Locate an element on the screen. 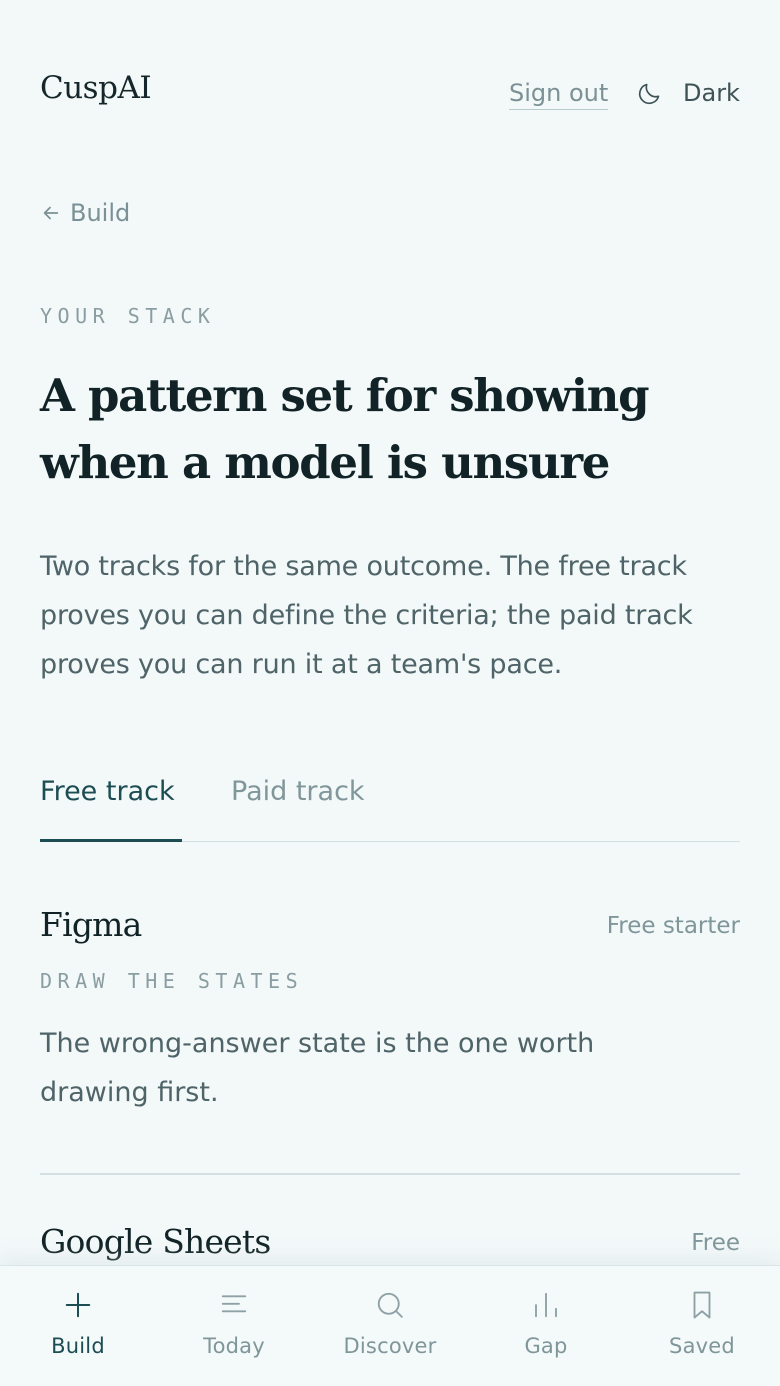  tab-paid-track: Paid track is located at coordinates (298, 792).